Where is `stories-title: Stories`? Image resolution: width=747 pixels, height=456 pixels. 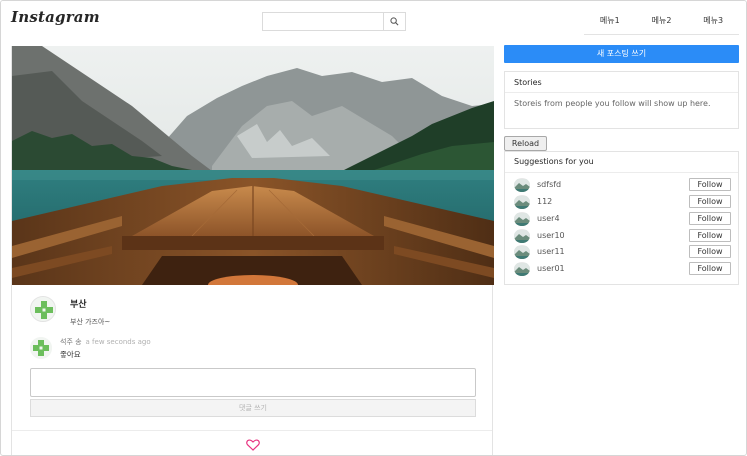
stories-title: Stories is located at coordinates (528, 82).